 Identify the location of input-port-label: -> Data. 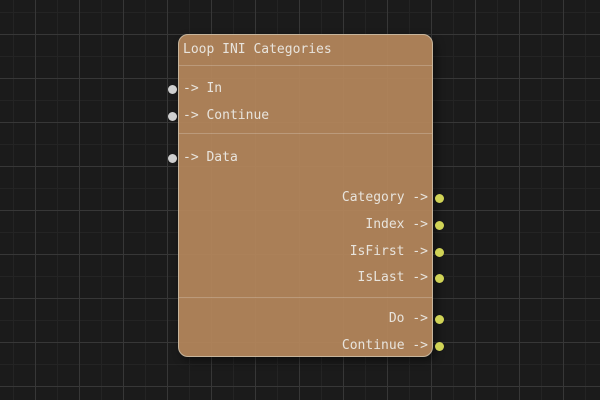
(210, 157).